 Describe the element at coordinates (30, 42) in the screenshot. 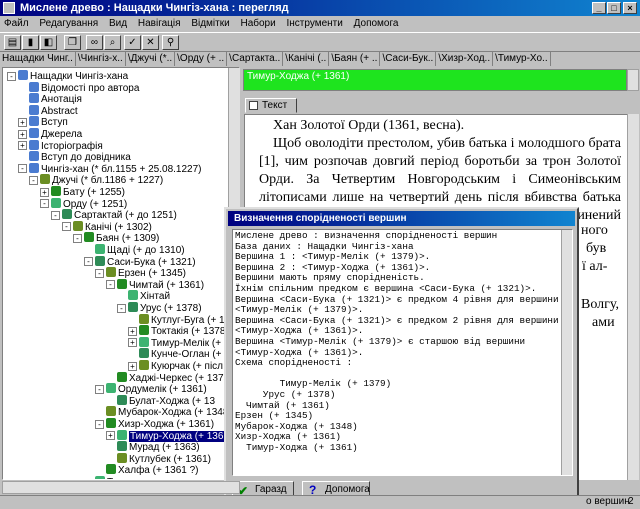

I see `book-icon: ▮` at that location.